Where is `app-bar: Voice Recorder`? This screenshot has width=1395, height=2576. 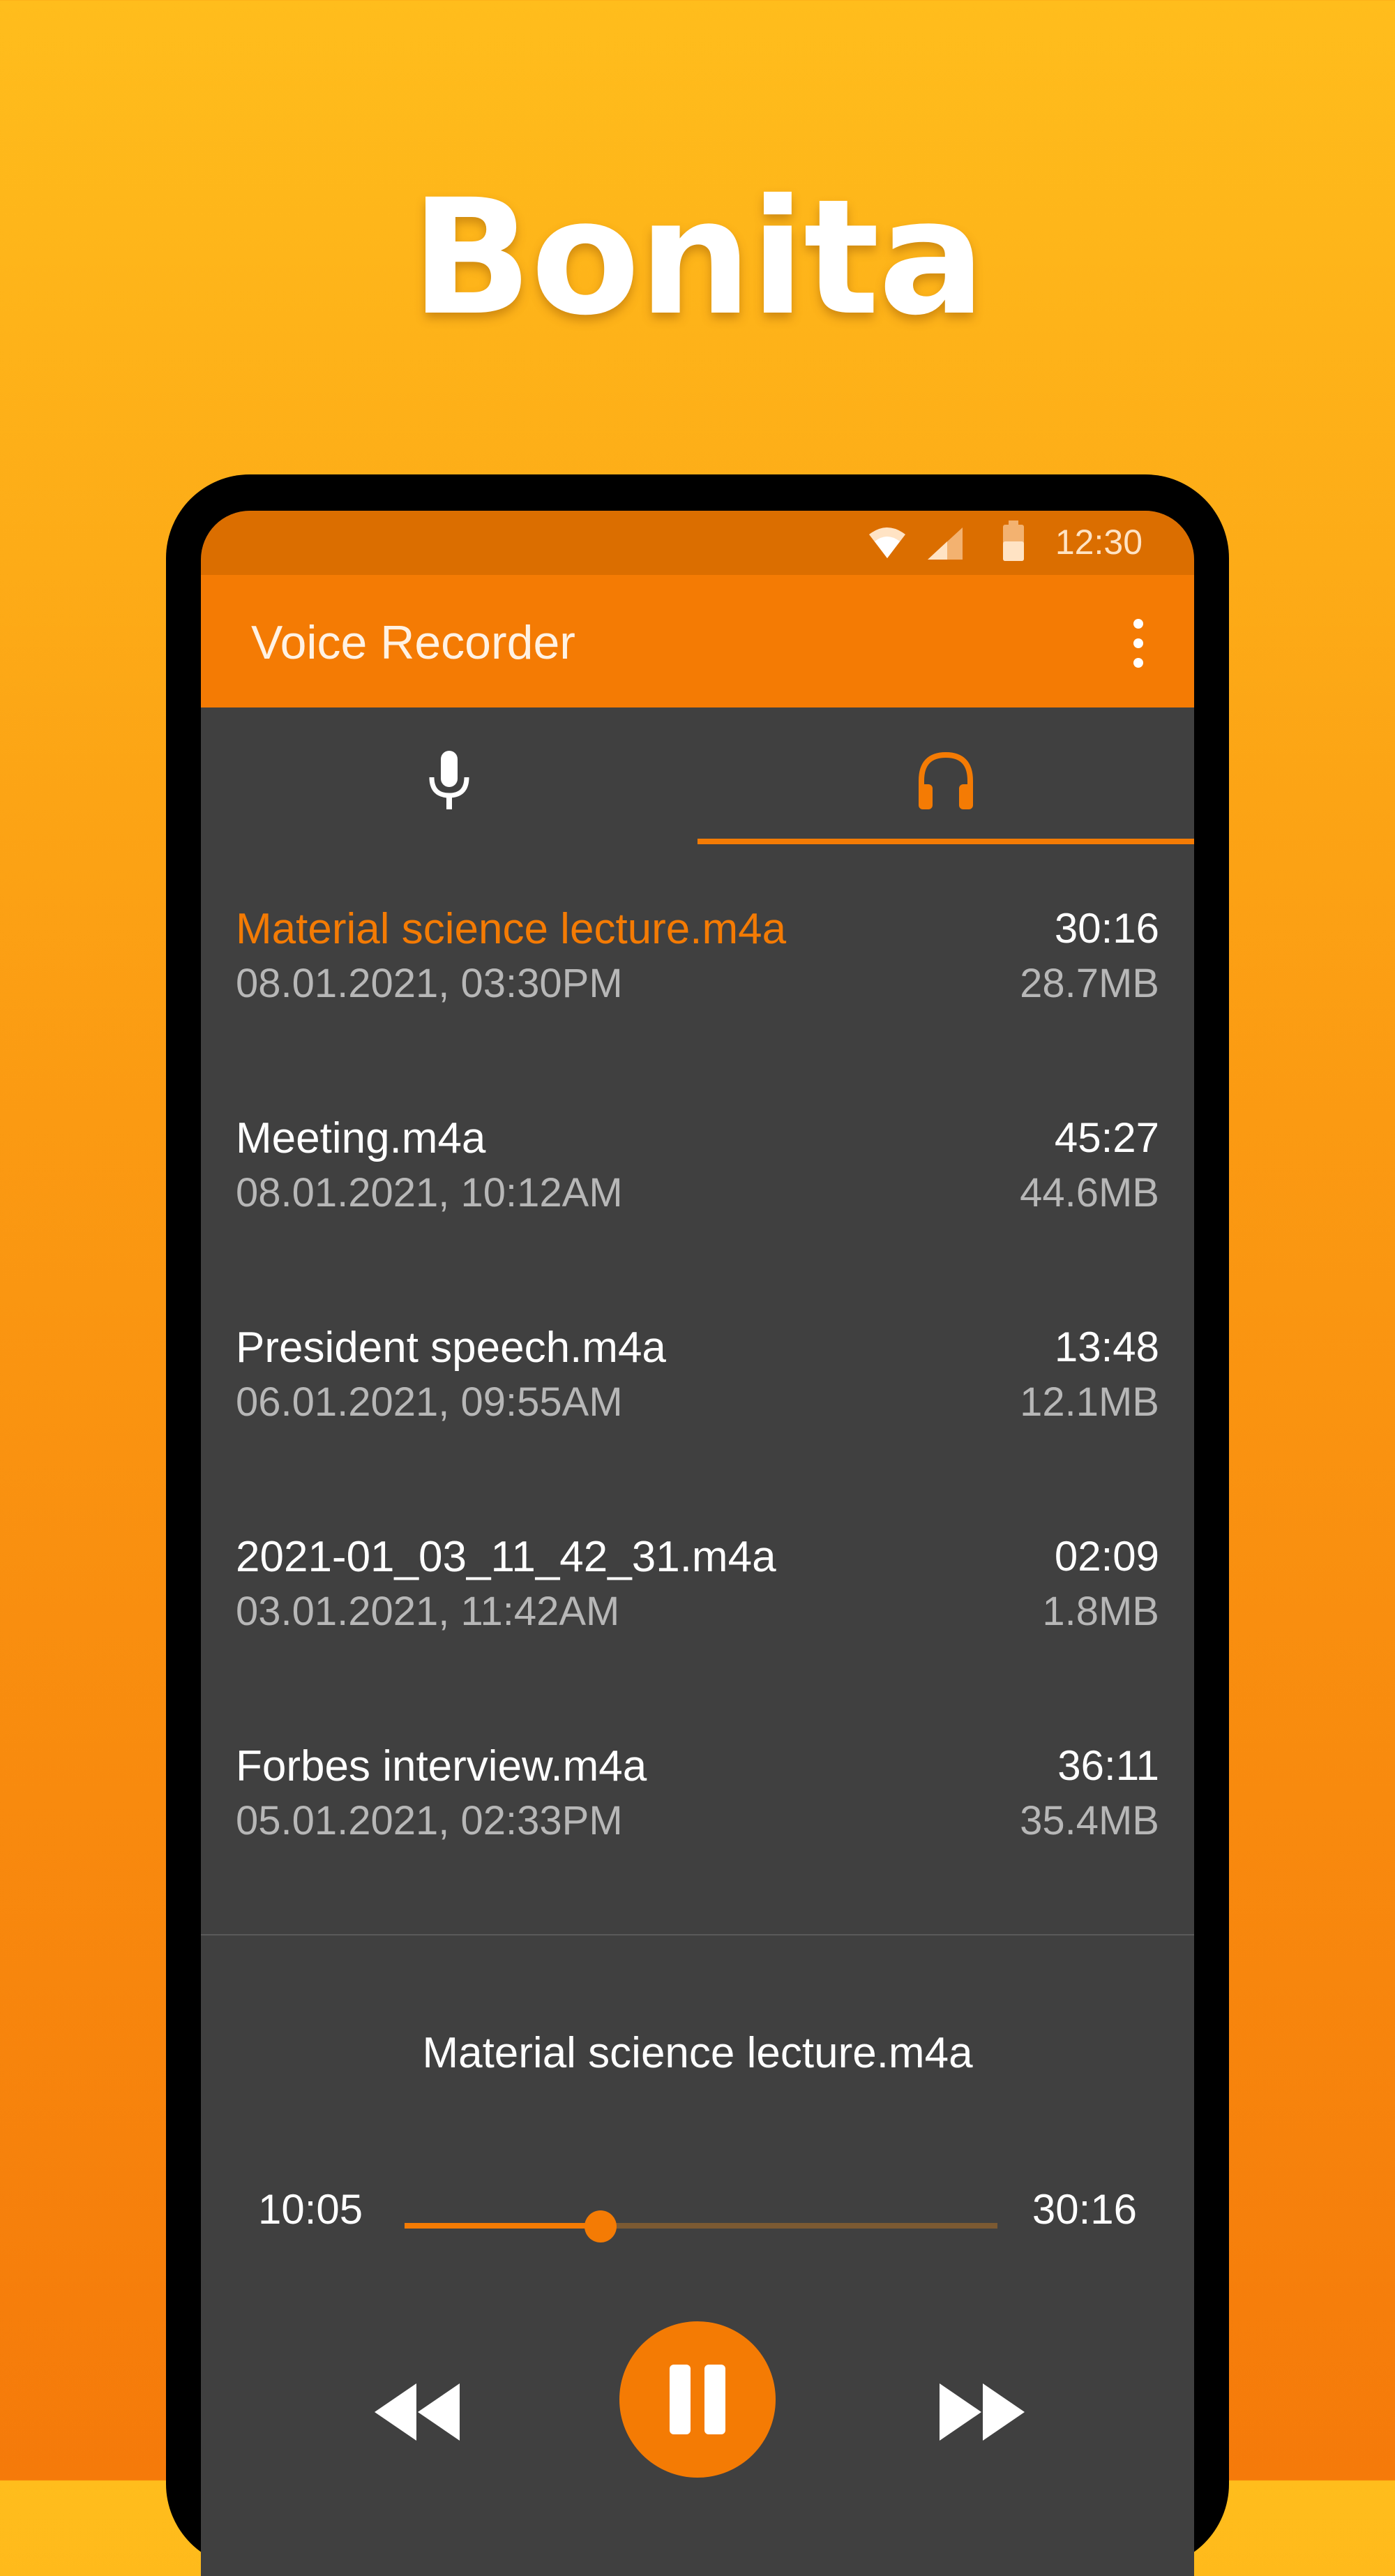 app-bar: Voice Recorder is located at coordinates (697, 641).